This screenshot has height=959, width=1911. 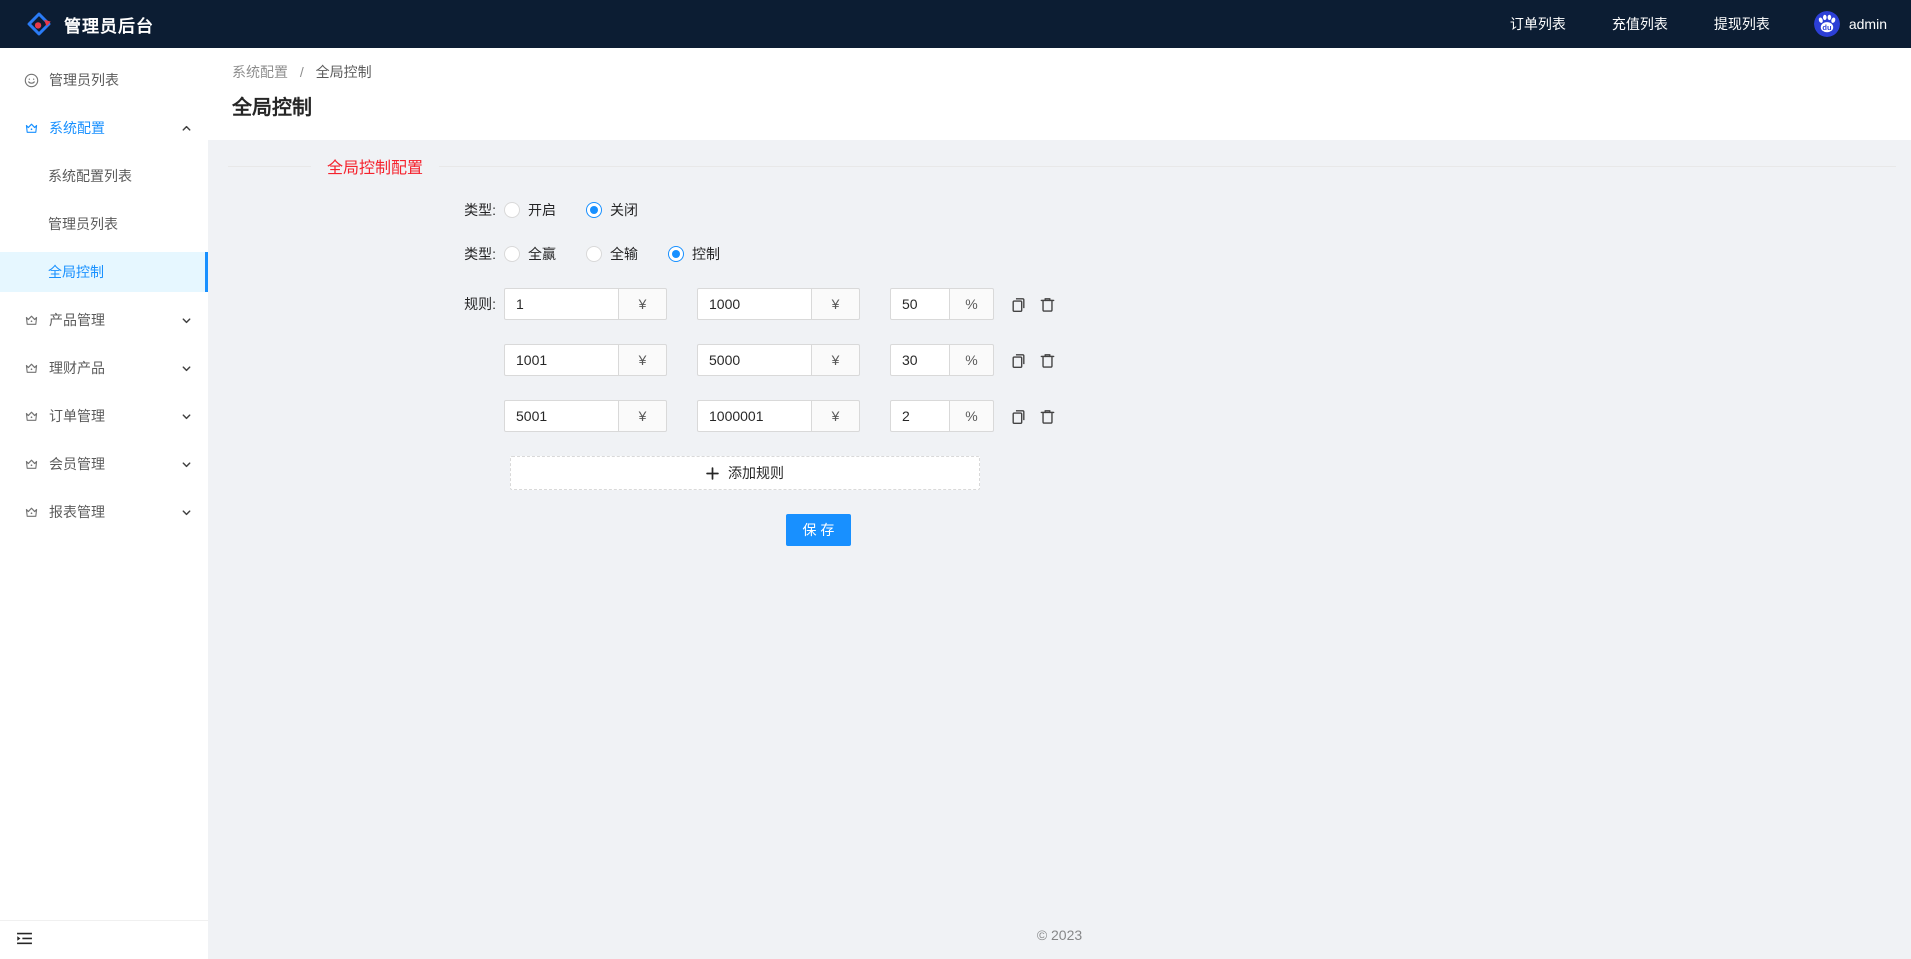 I want to click on radio-control: 控制, so click(x=694, y=254).